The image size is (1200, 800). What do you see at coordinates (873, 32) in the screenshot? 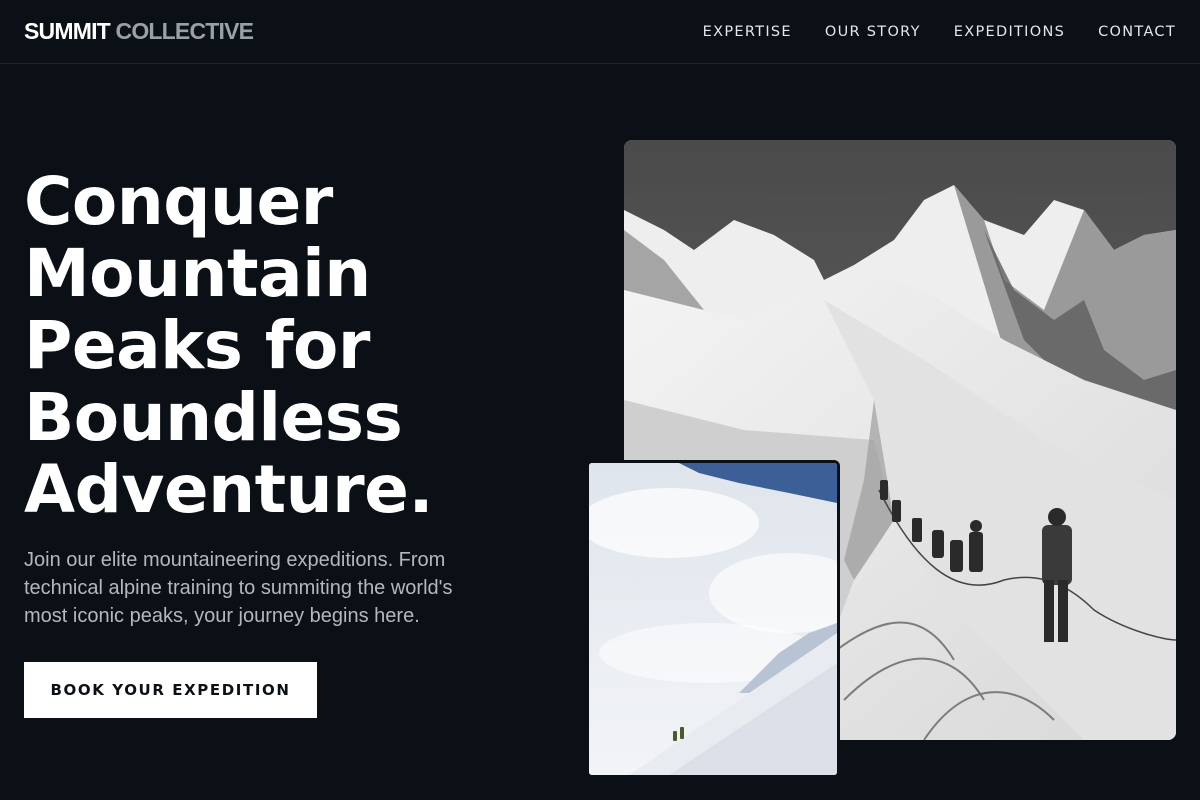
I see `nav-link-our-story: OUR STORY` at bounding box center [873, 32].